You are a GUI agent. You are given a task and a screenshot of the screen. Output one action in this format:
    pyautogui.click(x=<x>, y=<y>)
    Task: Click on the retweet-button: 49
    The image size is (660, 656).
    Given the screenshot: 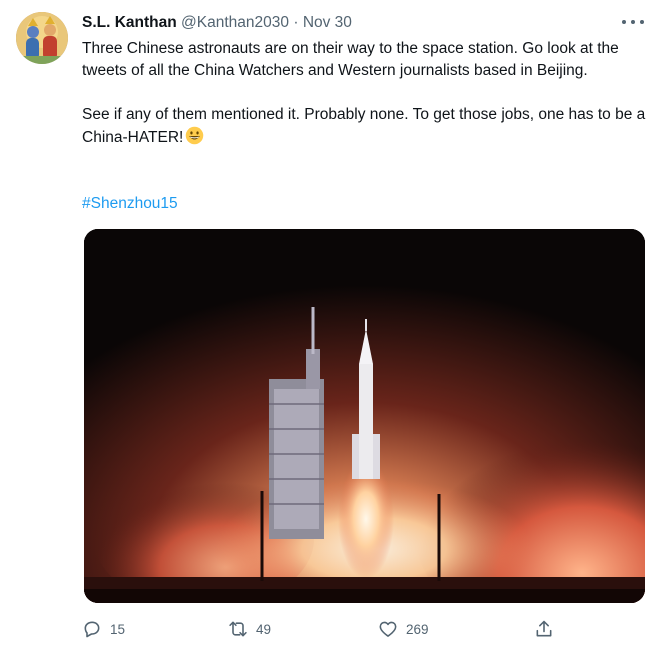 What is the action you would take?
    pyautogui.click(x=249, y=629)
    